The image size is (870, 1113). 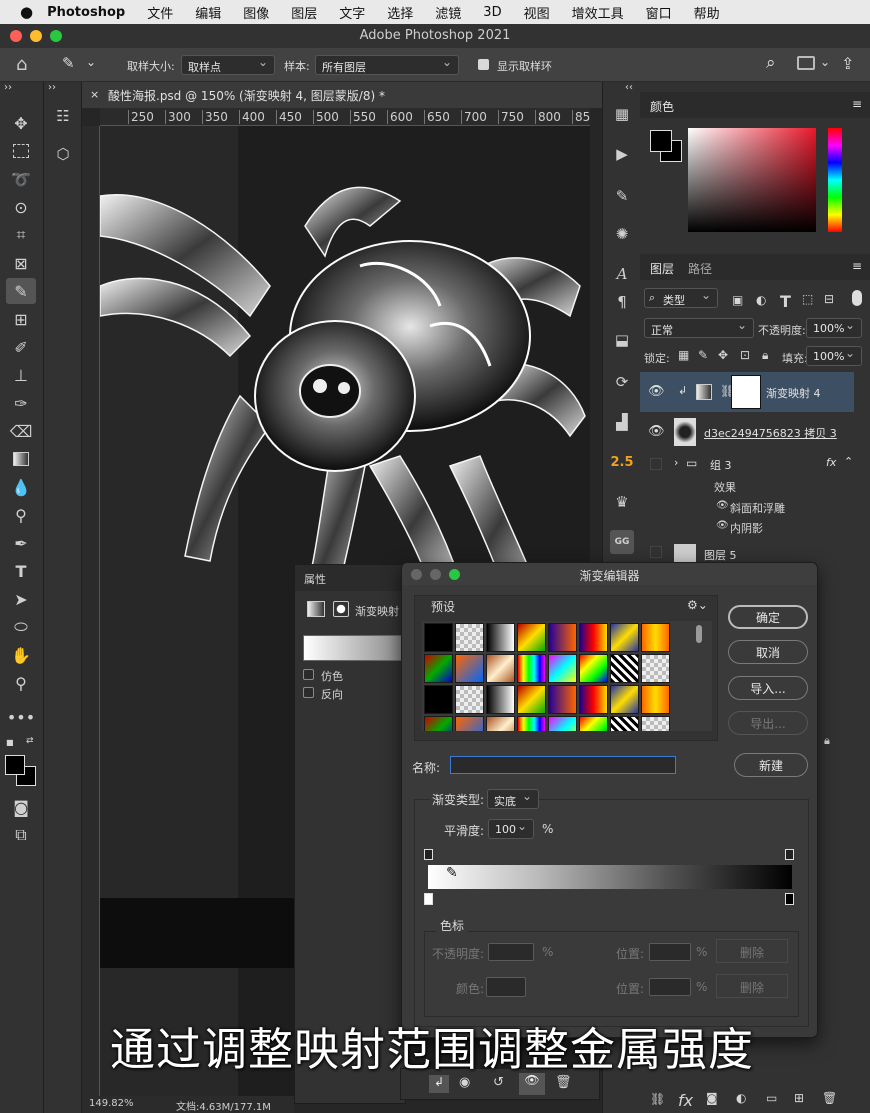 I want to click on color-stop-left, so click(x=428, y=899).